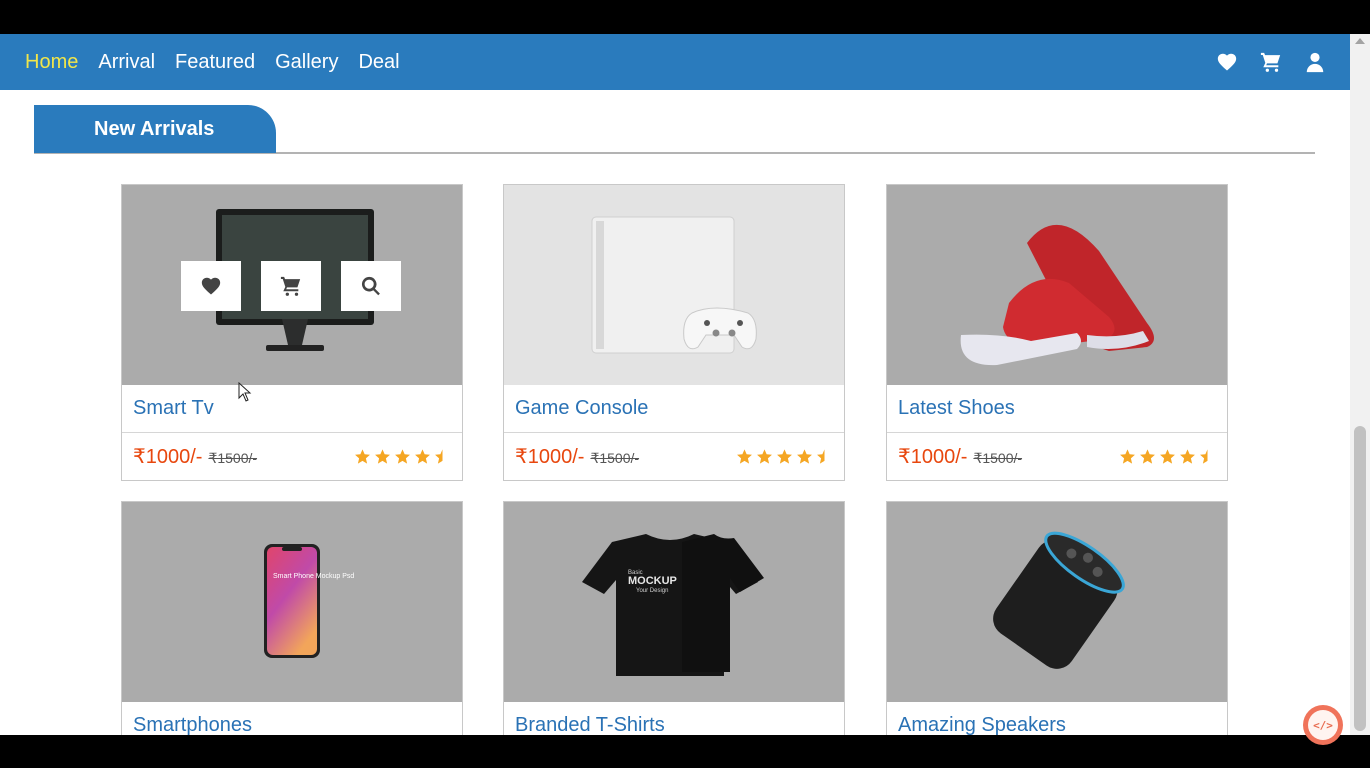 The image size is (1370, 768). What do you see at coordinates (313, 576) in the screenshot?
I see `phone-screen-text: Smart Phone Mockup Psd` at bounding box center [313, 576].